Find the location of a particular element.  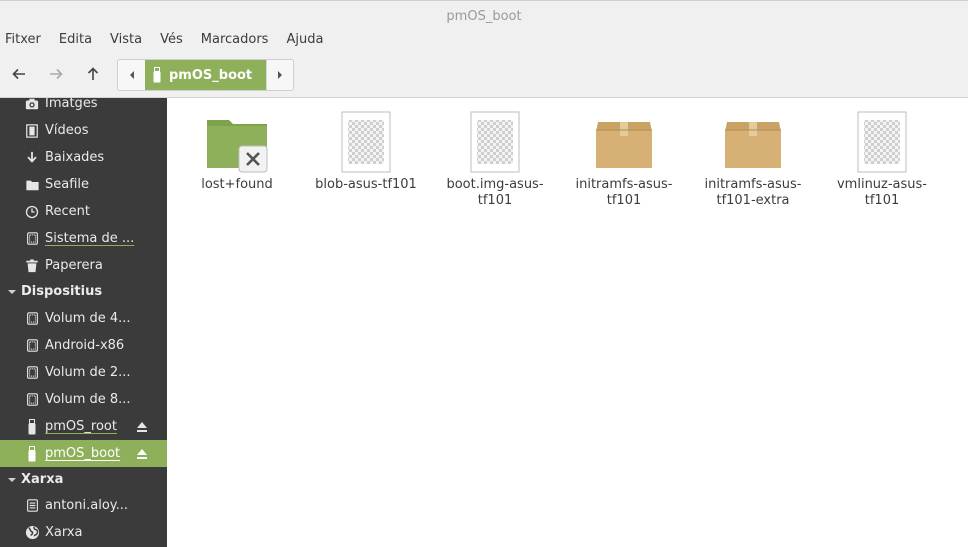

file-name: lost+found is located at coordinates (237, 184).